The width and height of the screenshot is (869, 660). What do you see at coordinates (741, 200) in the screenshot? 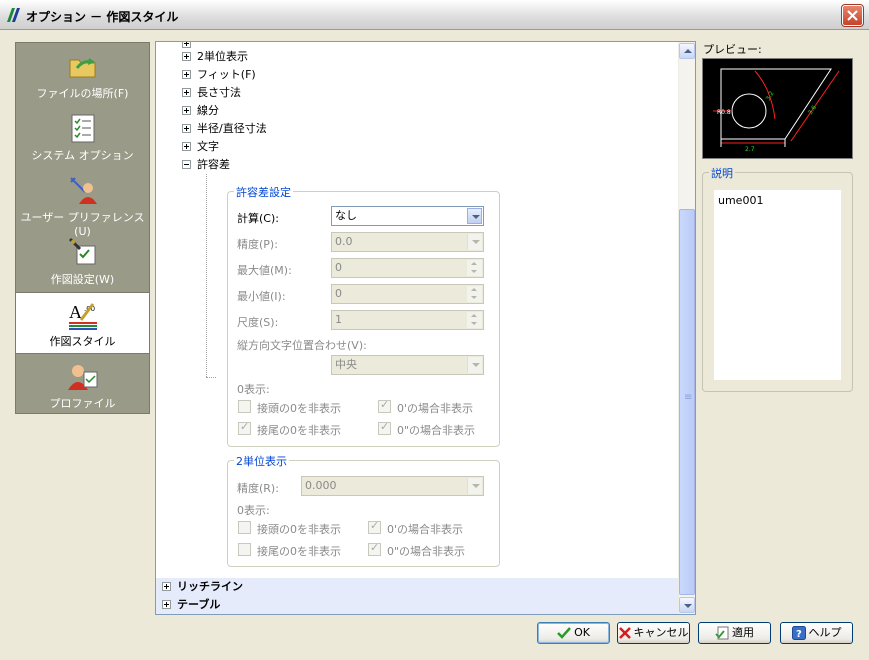
I see `description-text: ume001` at bounding box center [741, 200].